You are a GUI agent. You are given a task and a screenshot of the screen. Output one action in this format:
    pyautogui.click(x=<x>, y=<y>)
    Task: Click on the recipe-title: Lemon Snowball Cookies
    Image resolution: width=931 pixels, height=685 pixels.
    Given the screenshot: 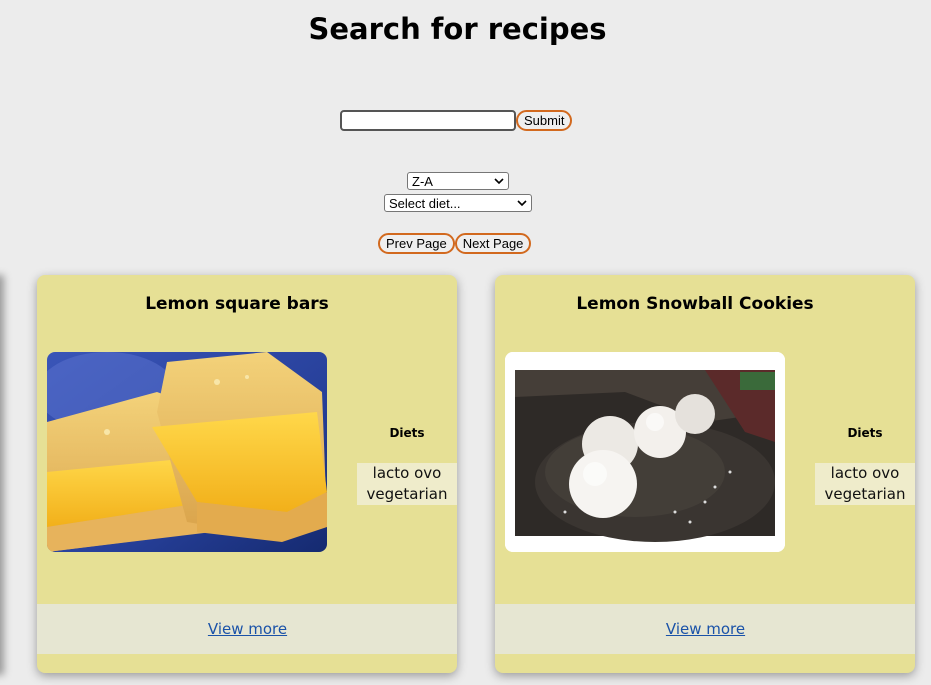 What is the action you would take?
    pyautogui.click(x=695, y=304)
    